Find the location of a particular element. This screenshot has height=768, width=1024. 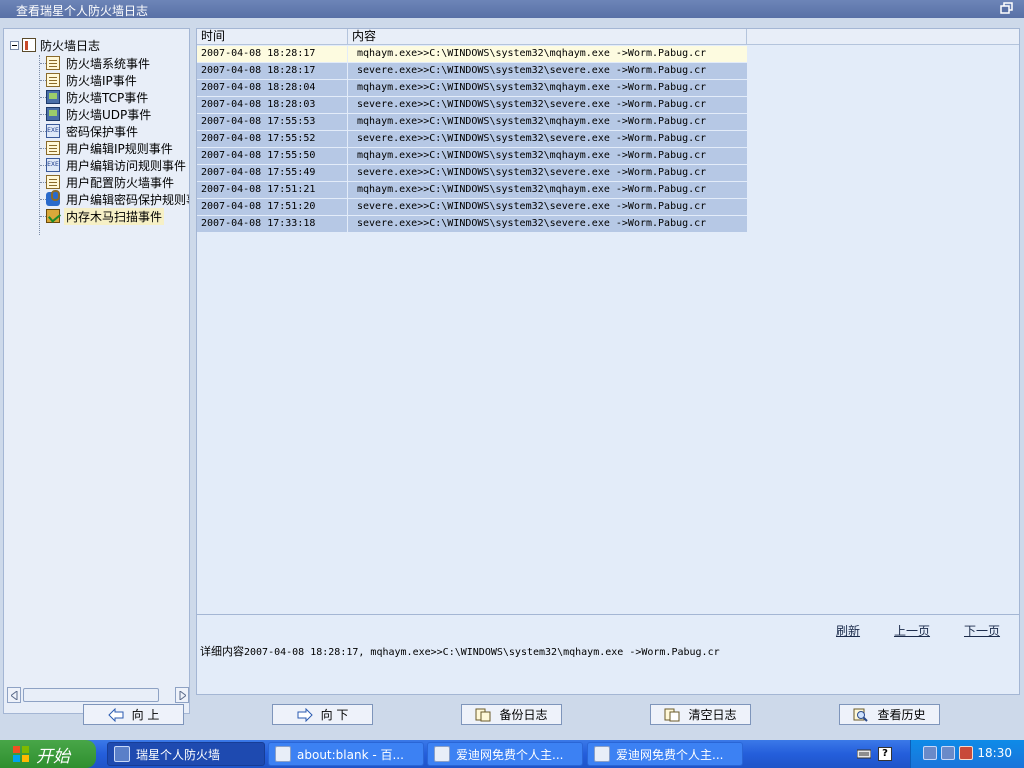

log-time-cell: 2007-04-08 18:28:03 is located at coordinates (272, 105).